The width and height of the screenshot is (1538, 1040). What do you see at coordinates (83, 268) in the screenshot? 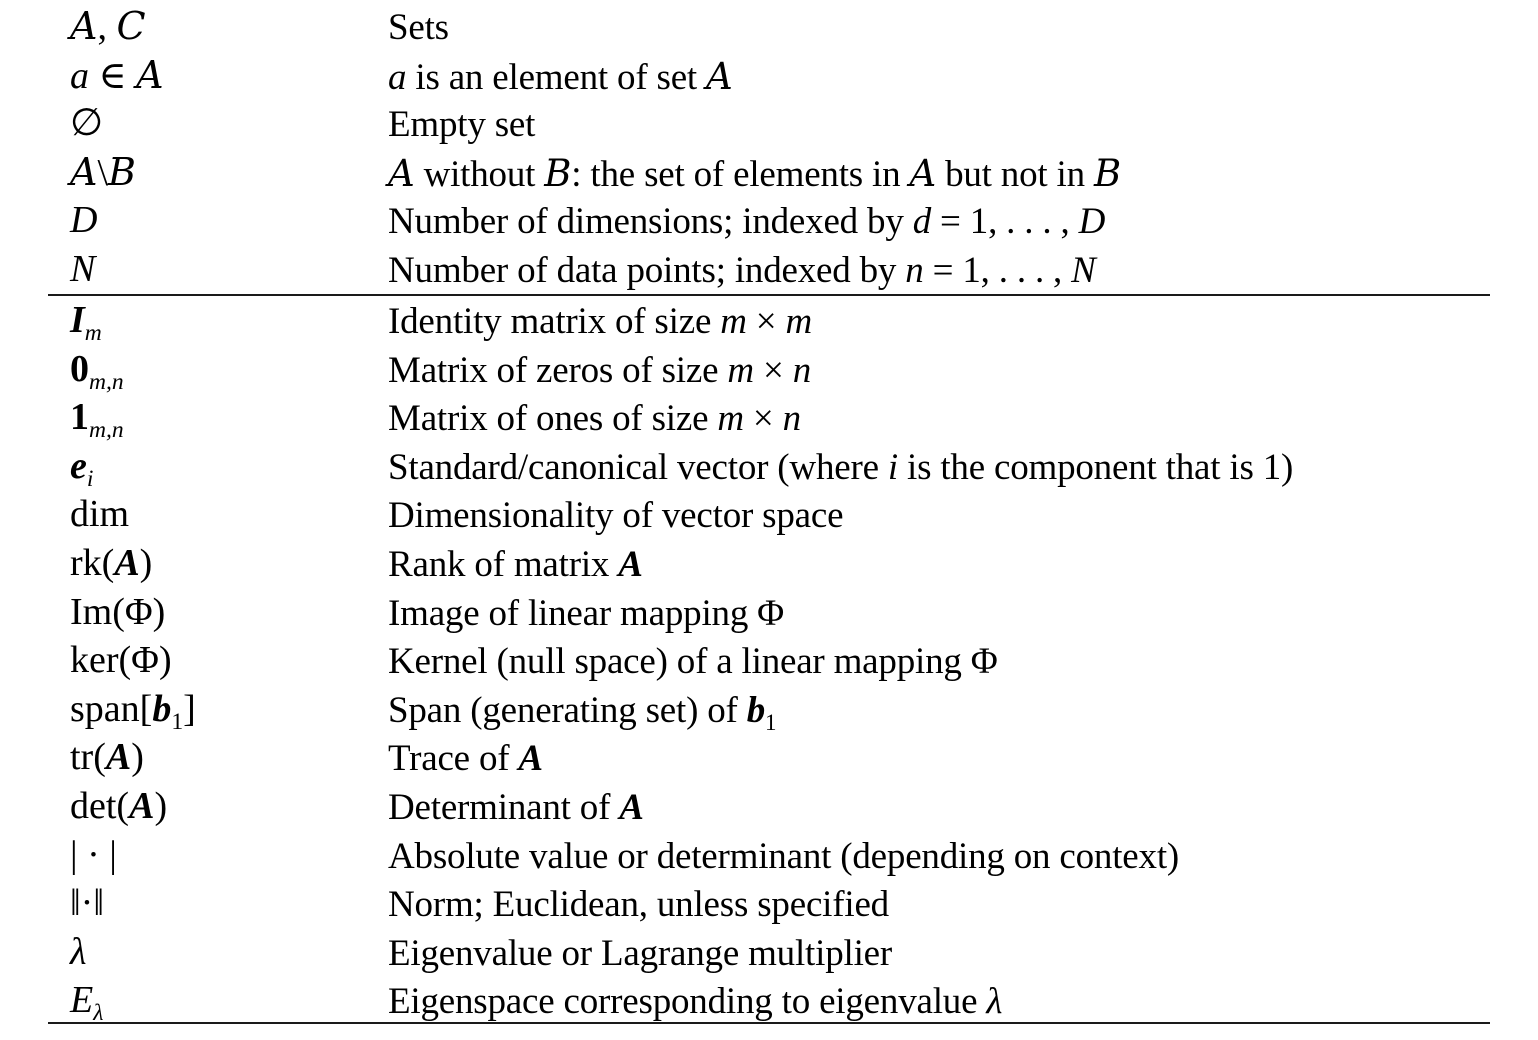
I see `notation-symbol: N` at bounding box center [83, 268].